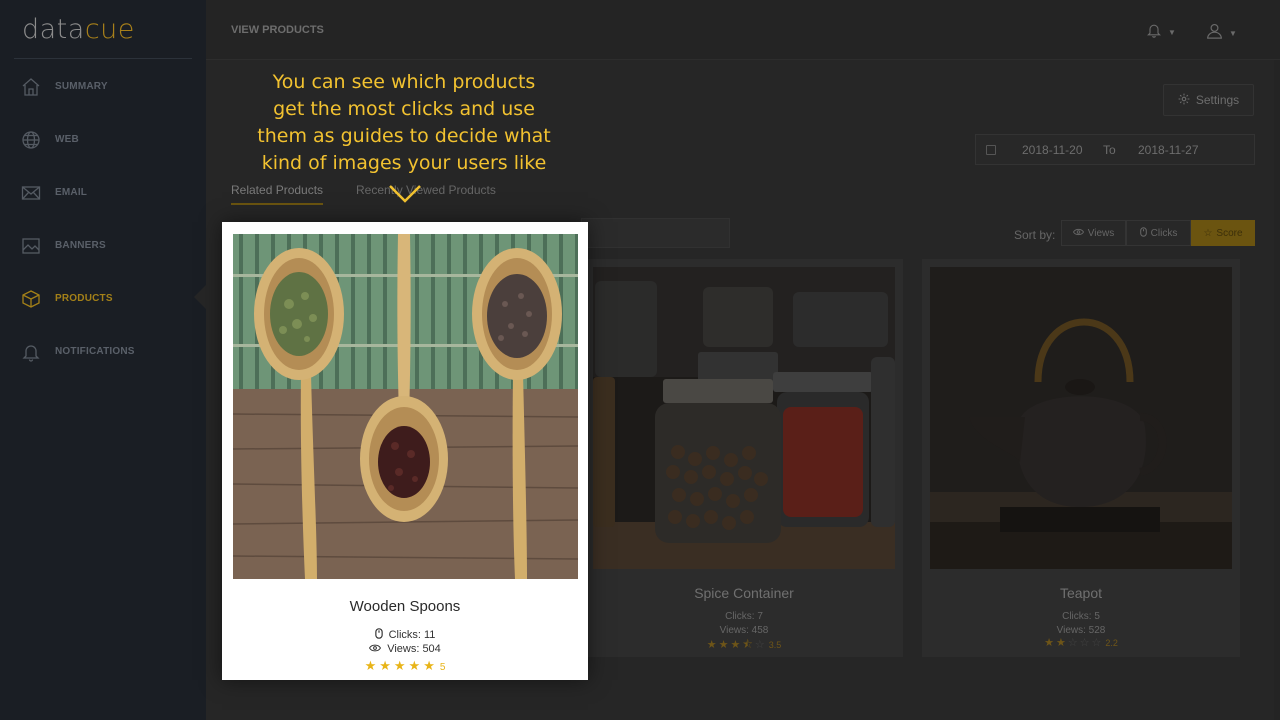  I want to click on callout-line: kind of images your users like, so click(404, 163).